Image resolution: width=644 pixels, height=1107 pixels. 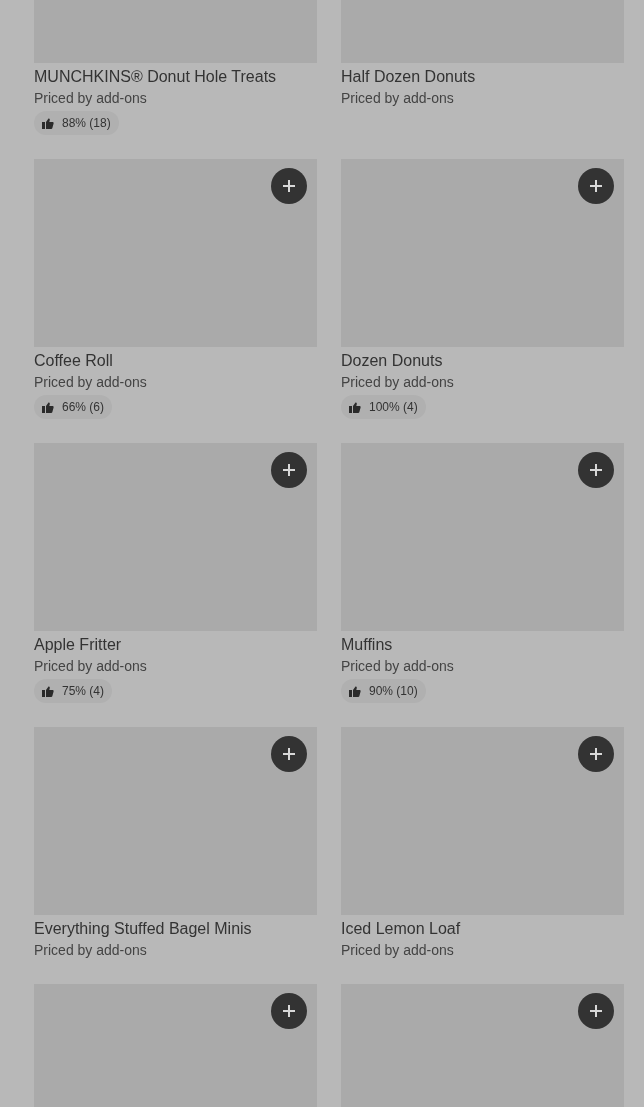 What do you see at coordinates (143, 929) in the screenshot?
I see `item-title: Everything Stuffed Bagel Minis` at bounding box center [143, 929].